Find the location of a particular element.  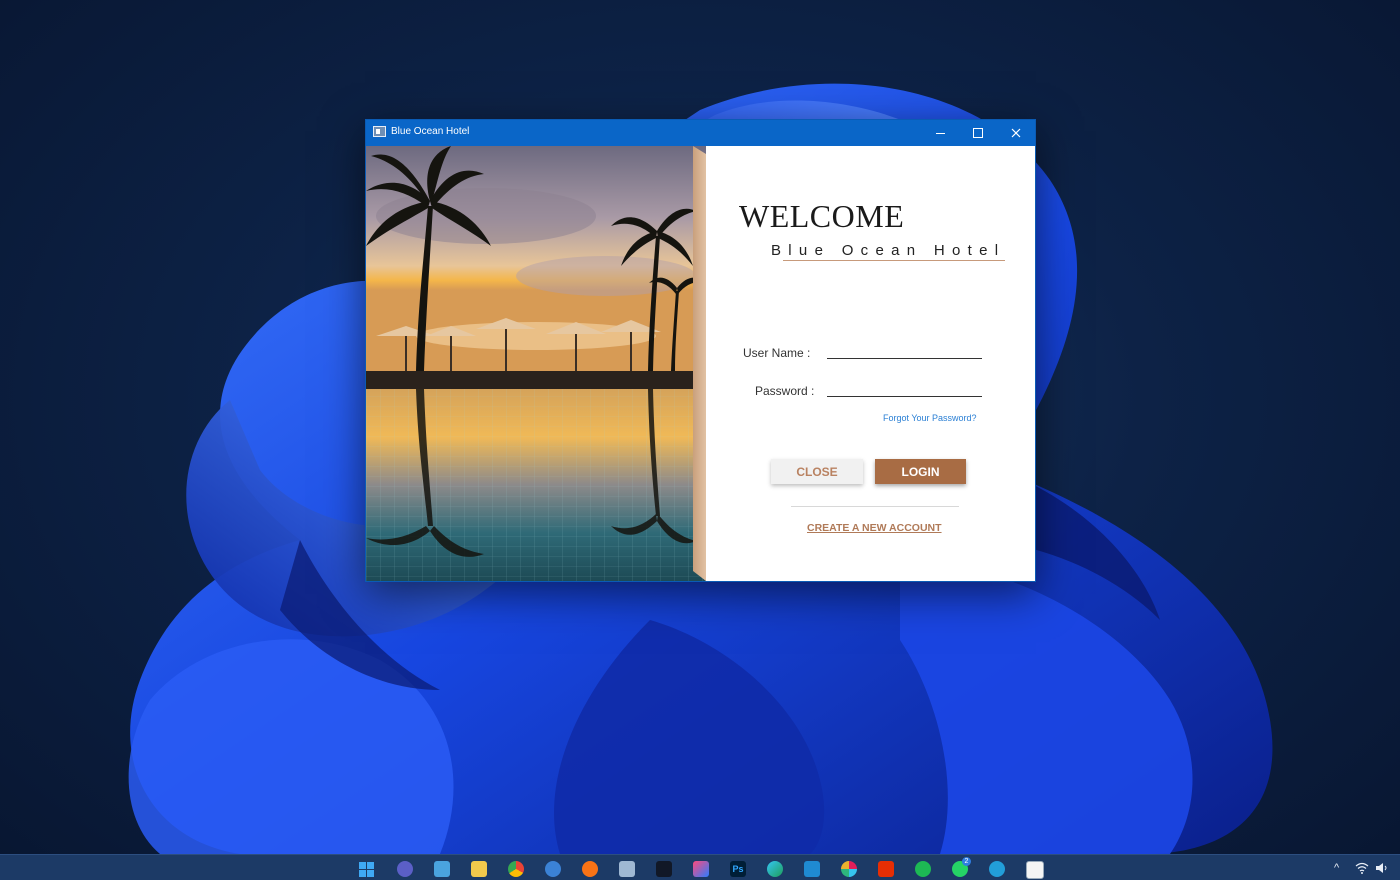

username-label: User Name : is located at coordinates (777, 353).